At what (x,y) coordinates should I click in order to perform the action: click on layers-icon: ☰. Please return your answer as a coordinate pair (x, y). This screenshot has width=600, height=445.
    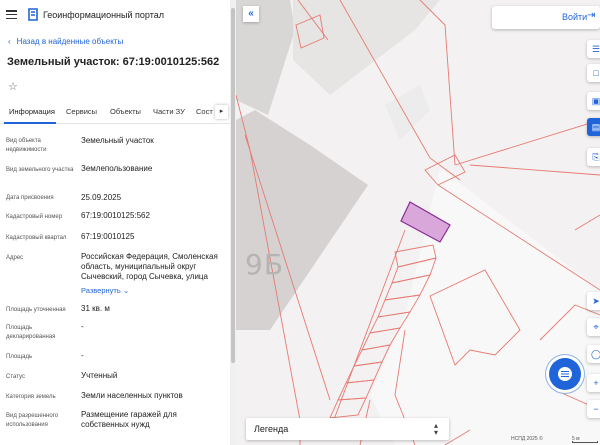
    Looking at the image, I should click on (593, 49).